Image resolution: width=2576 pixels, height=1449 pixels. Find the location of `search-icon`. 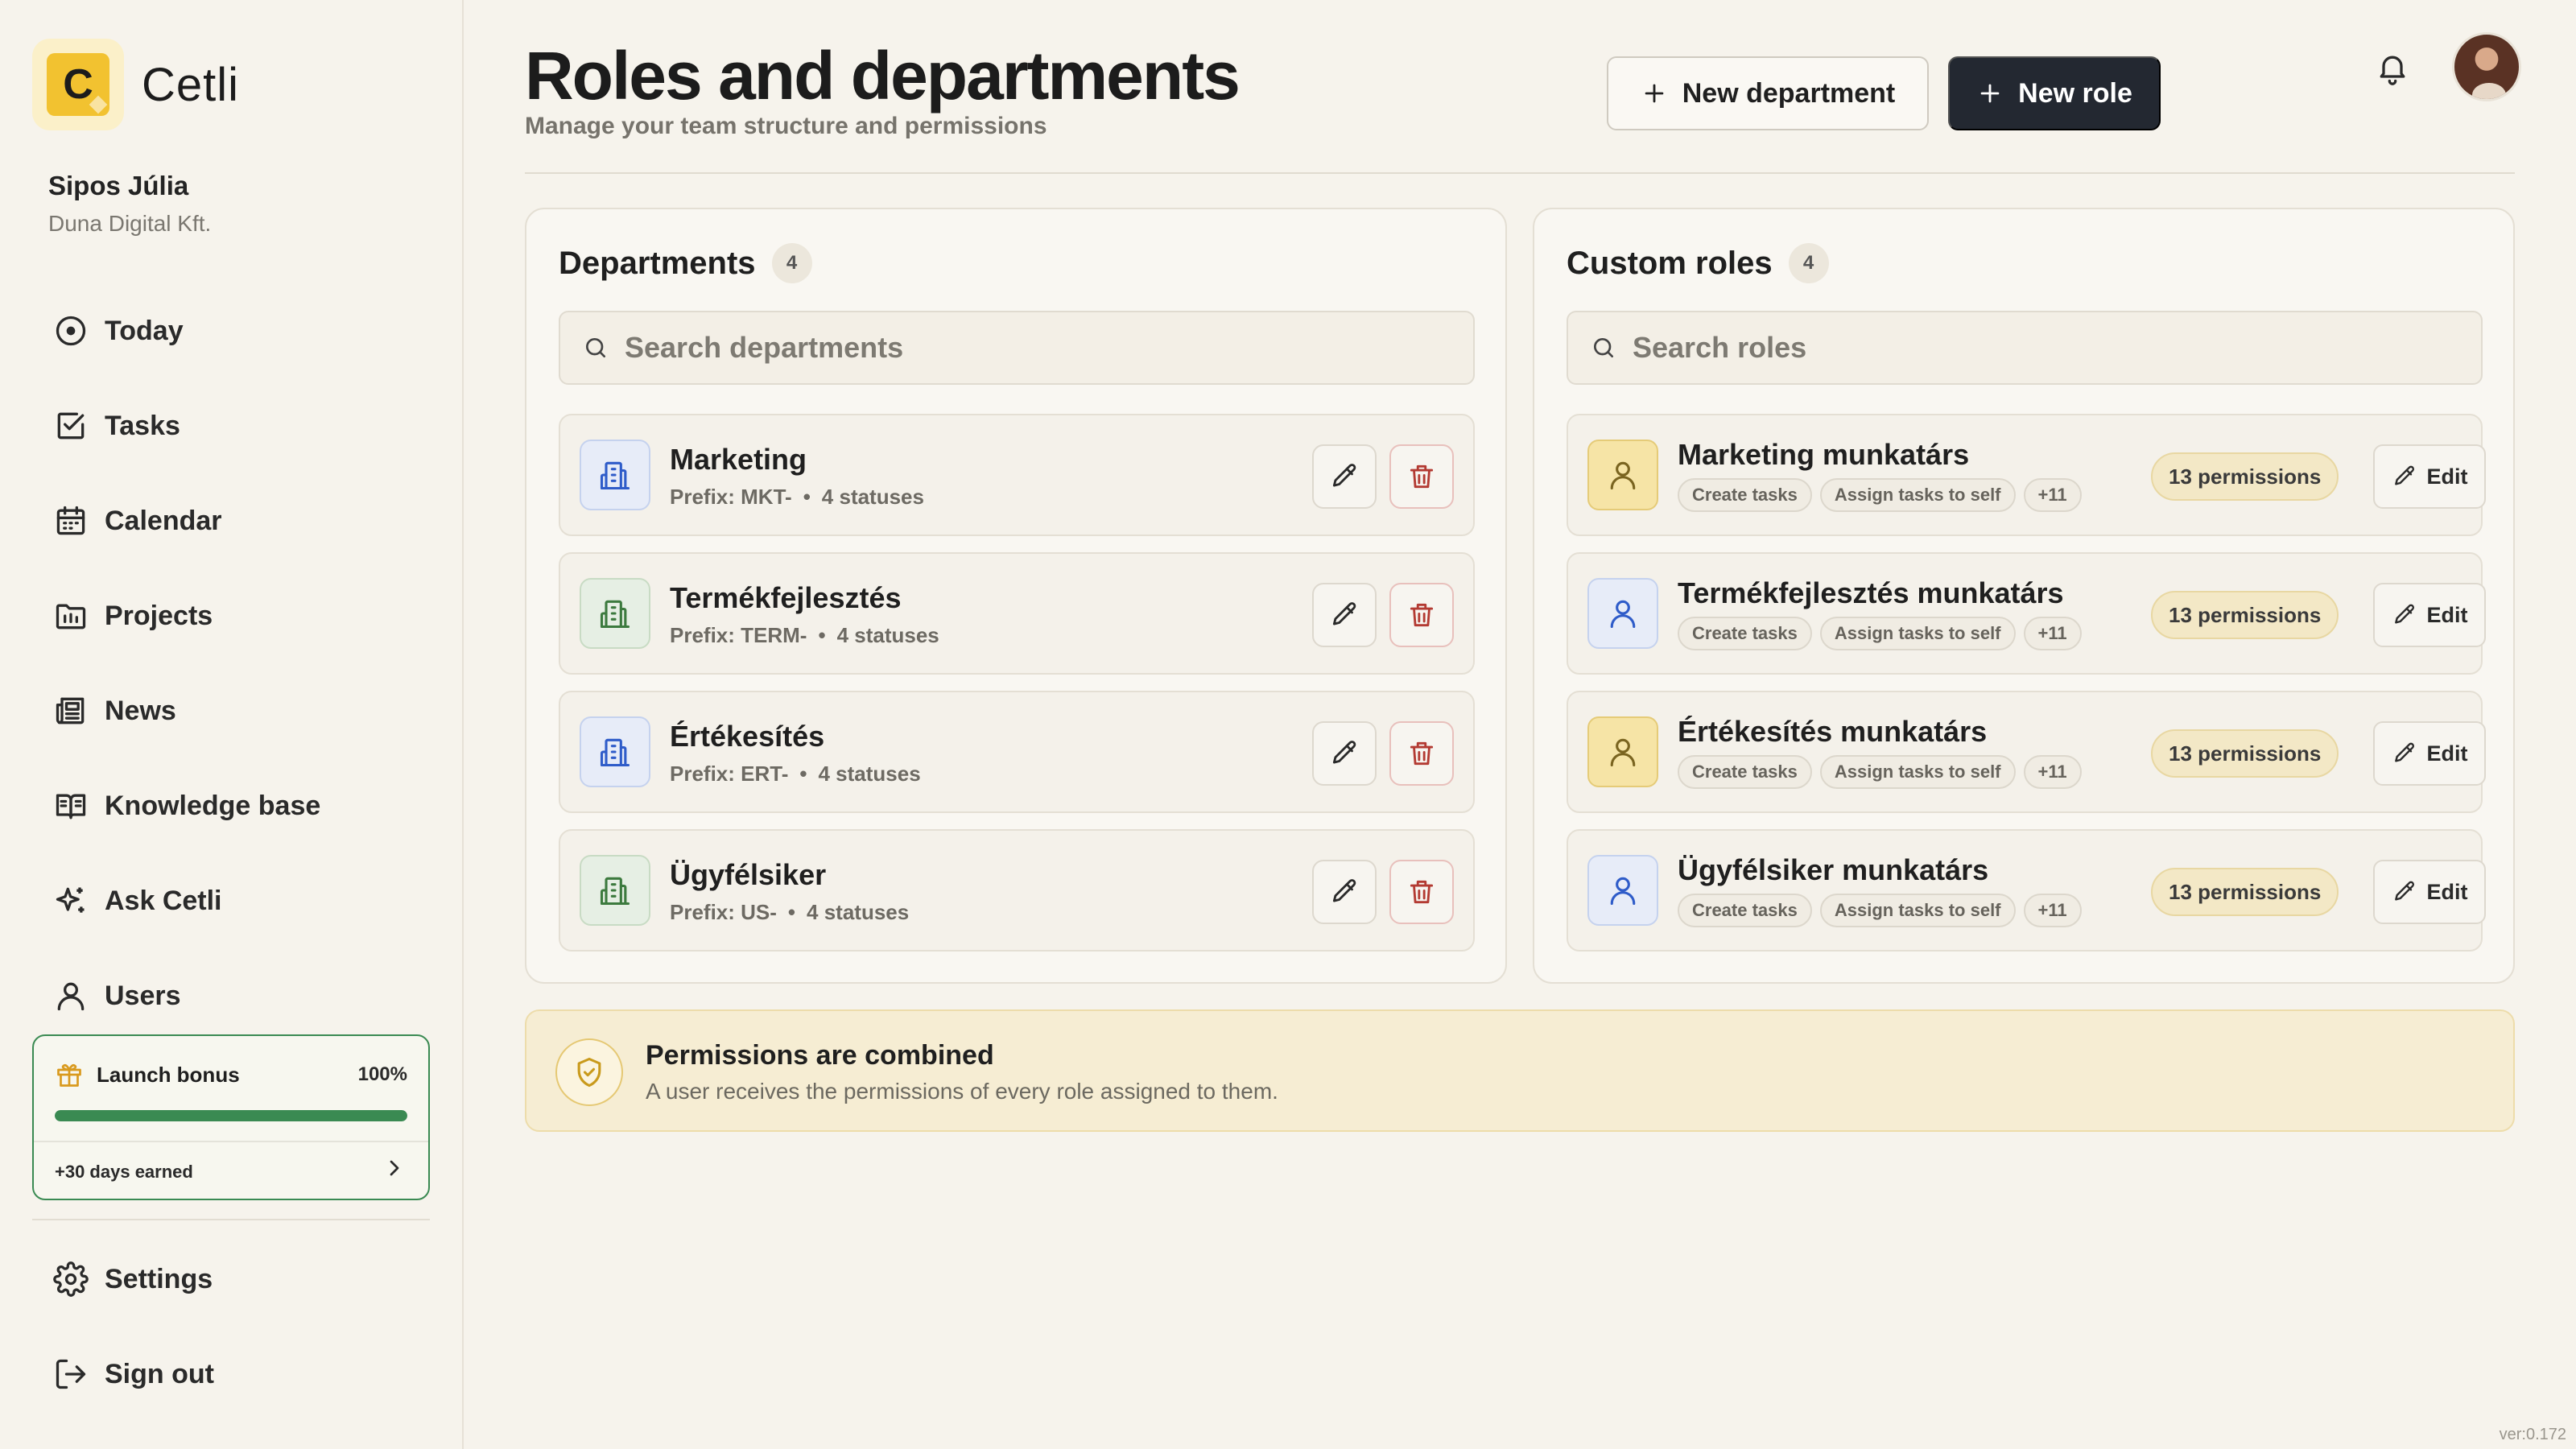

search-icon is located at coordinates (1603, 348).